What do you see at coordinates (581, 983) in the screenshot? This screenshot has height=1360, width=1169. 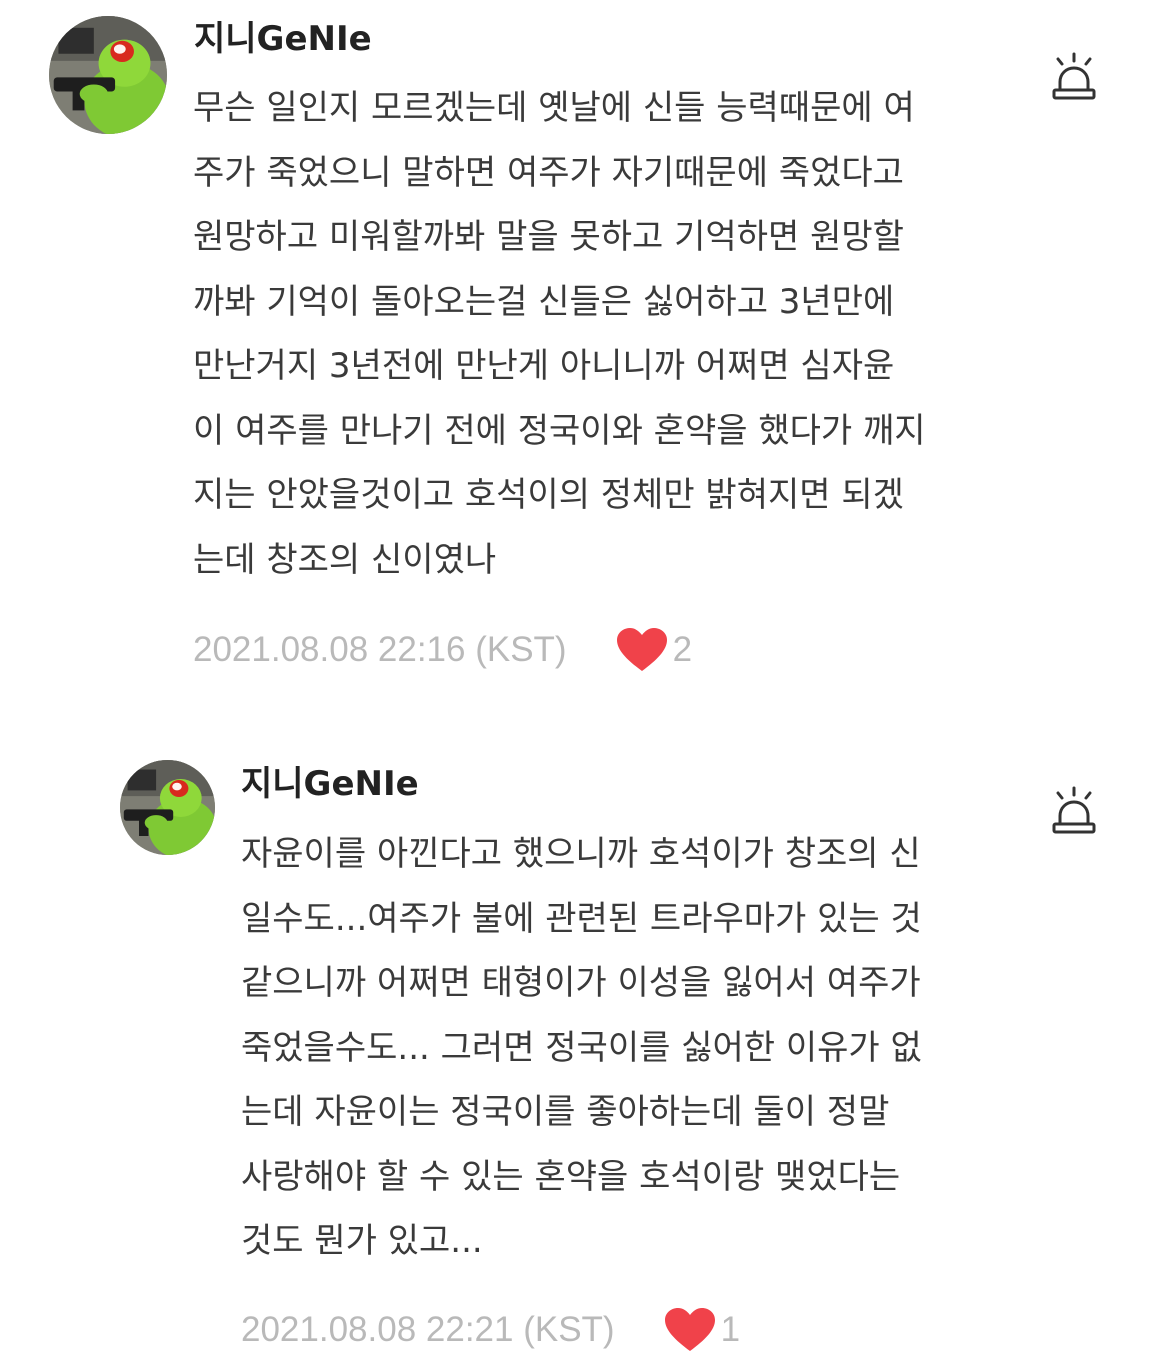 I see `comment-line: 같으니까 어쩌면 태형이가 이성을 잃어서 여주가` at bounding box center [581, 983].